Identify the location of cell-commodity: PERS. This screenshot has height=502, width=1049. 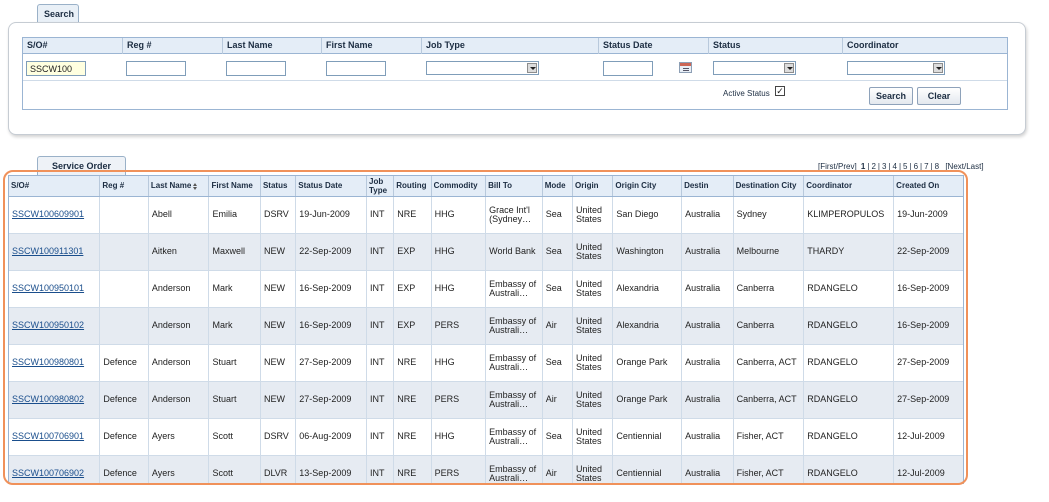
(459, 326).